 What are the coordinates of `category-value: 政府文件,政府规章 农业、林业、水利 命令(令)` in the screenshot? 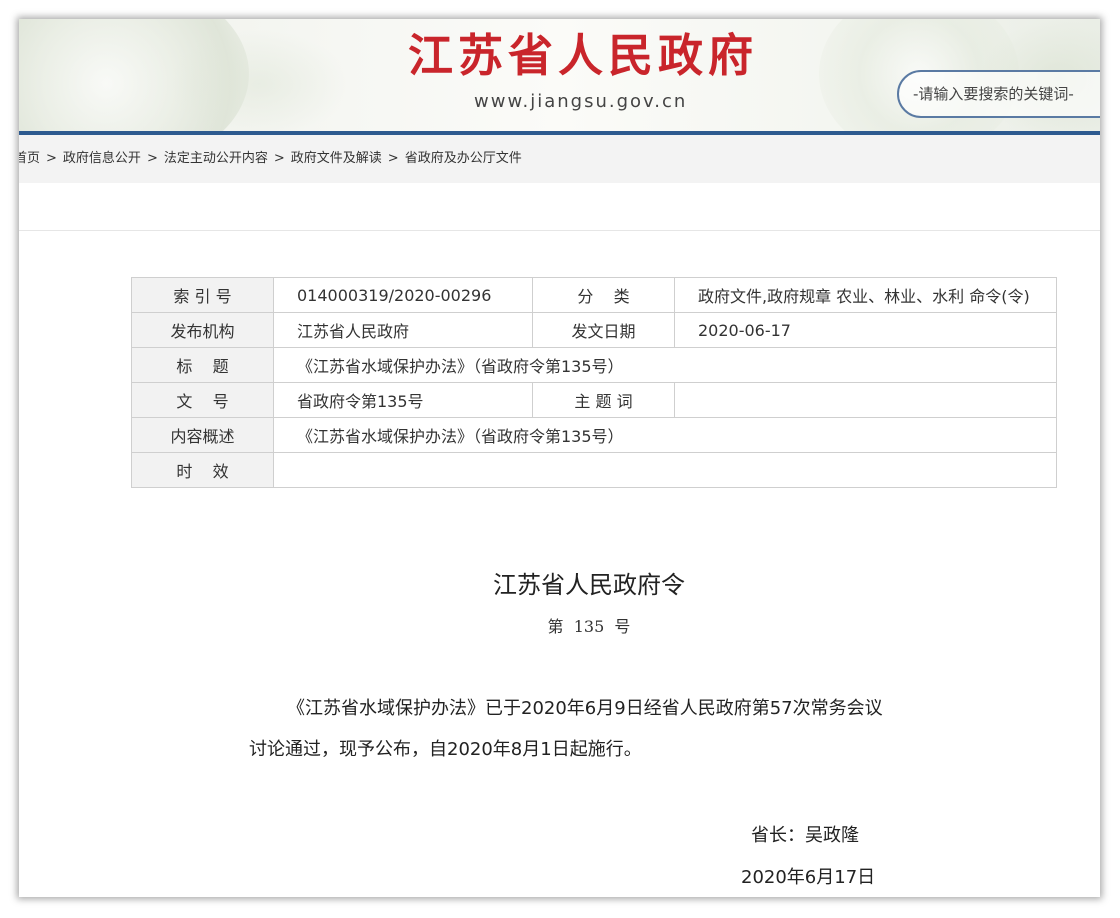 It's located at (865, 295).